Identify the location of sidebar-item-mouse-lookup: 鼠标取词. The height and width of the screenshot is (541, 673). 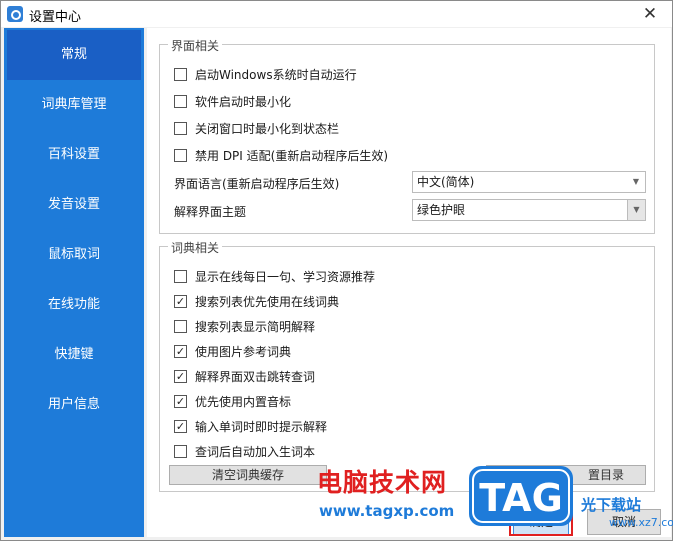
(74, 255).